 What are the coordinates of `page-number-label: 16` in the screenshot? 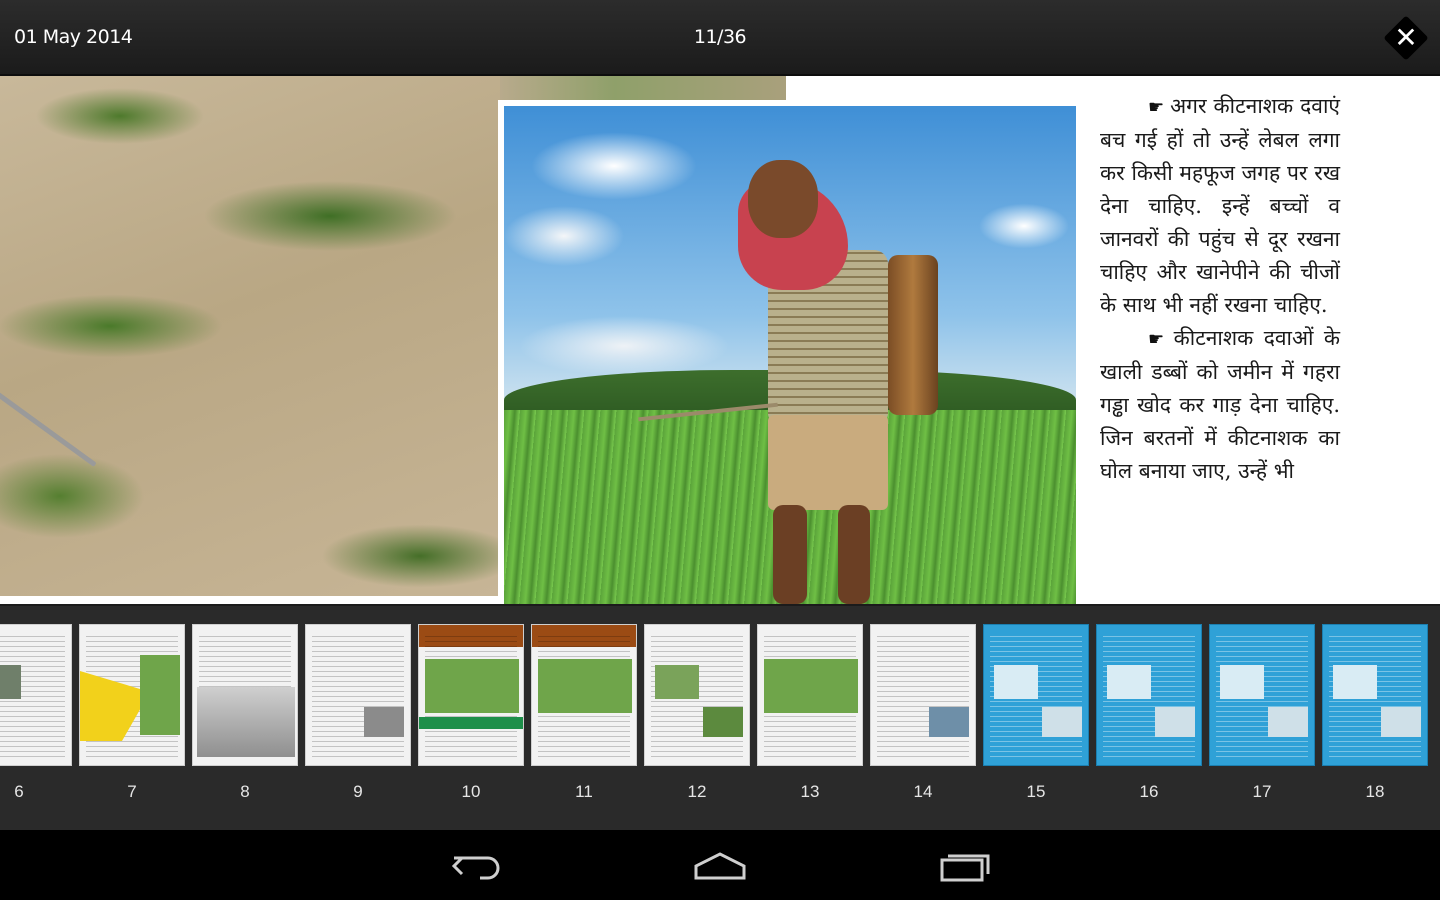 It's located at (1149, 791).